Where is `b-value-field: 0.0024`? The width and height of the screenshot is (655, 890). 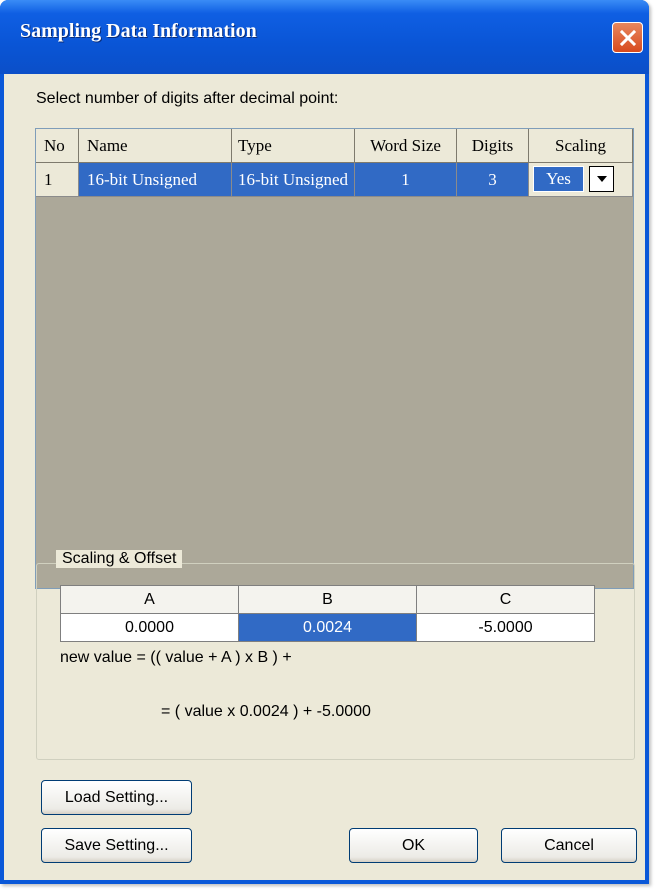 b-value-field: 0.0024 is located at coordinates (327, 627).